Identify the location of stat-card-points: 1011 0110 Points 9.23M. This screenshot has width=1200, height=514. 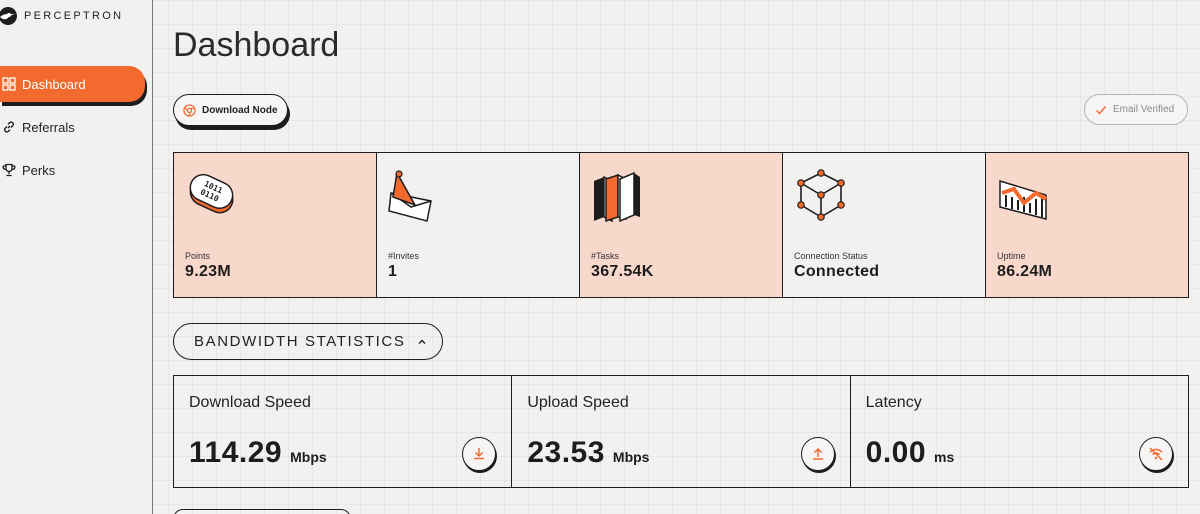
(275, 225).